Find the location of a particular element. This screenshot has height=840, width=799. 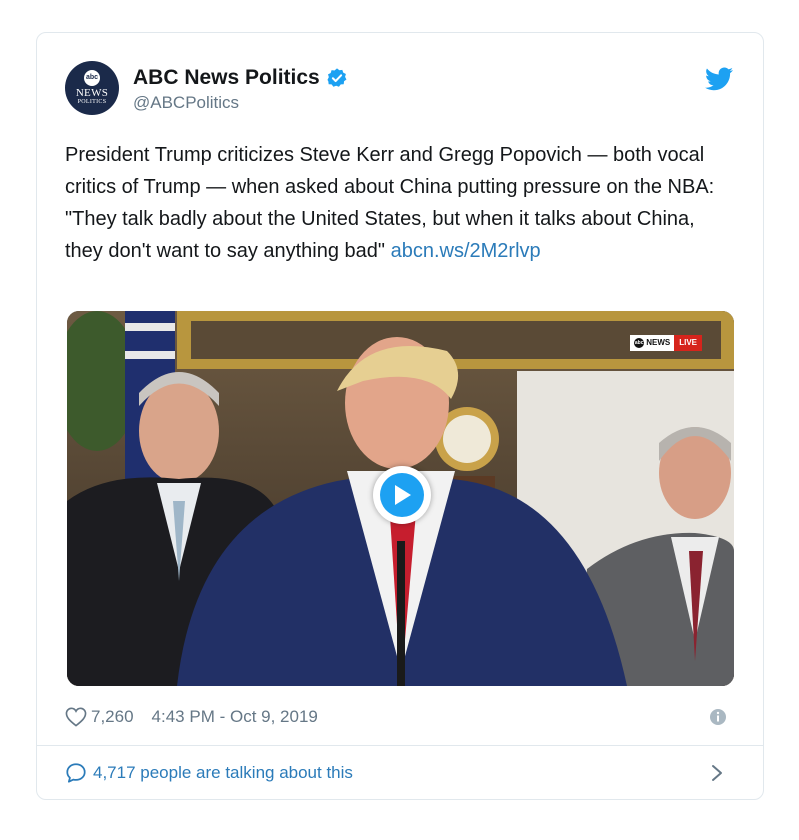

play-button is located at coordinates (402, 495).